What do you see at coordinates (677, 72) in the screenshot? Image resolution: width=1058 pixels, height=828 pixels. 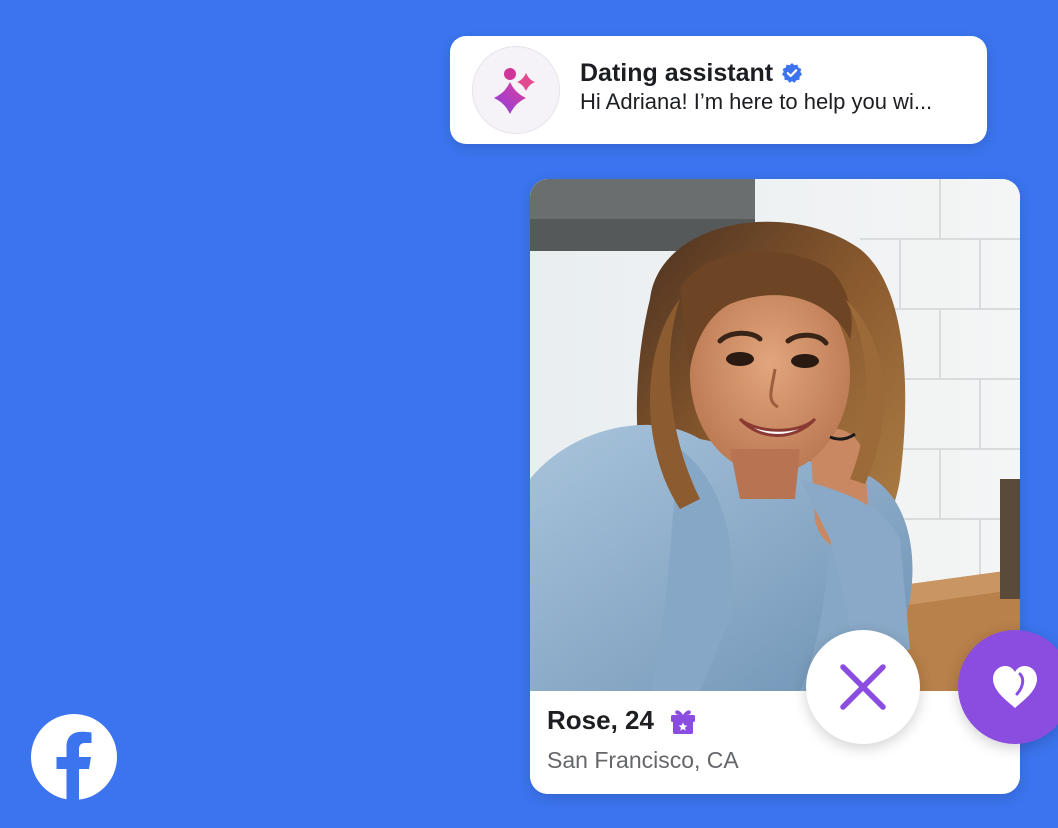 I see `notification-title: Dating assistant` at bounding box center [677, 72].